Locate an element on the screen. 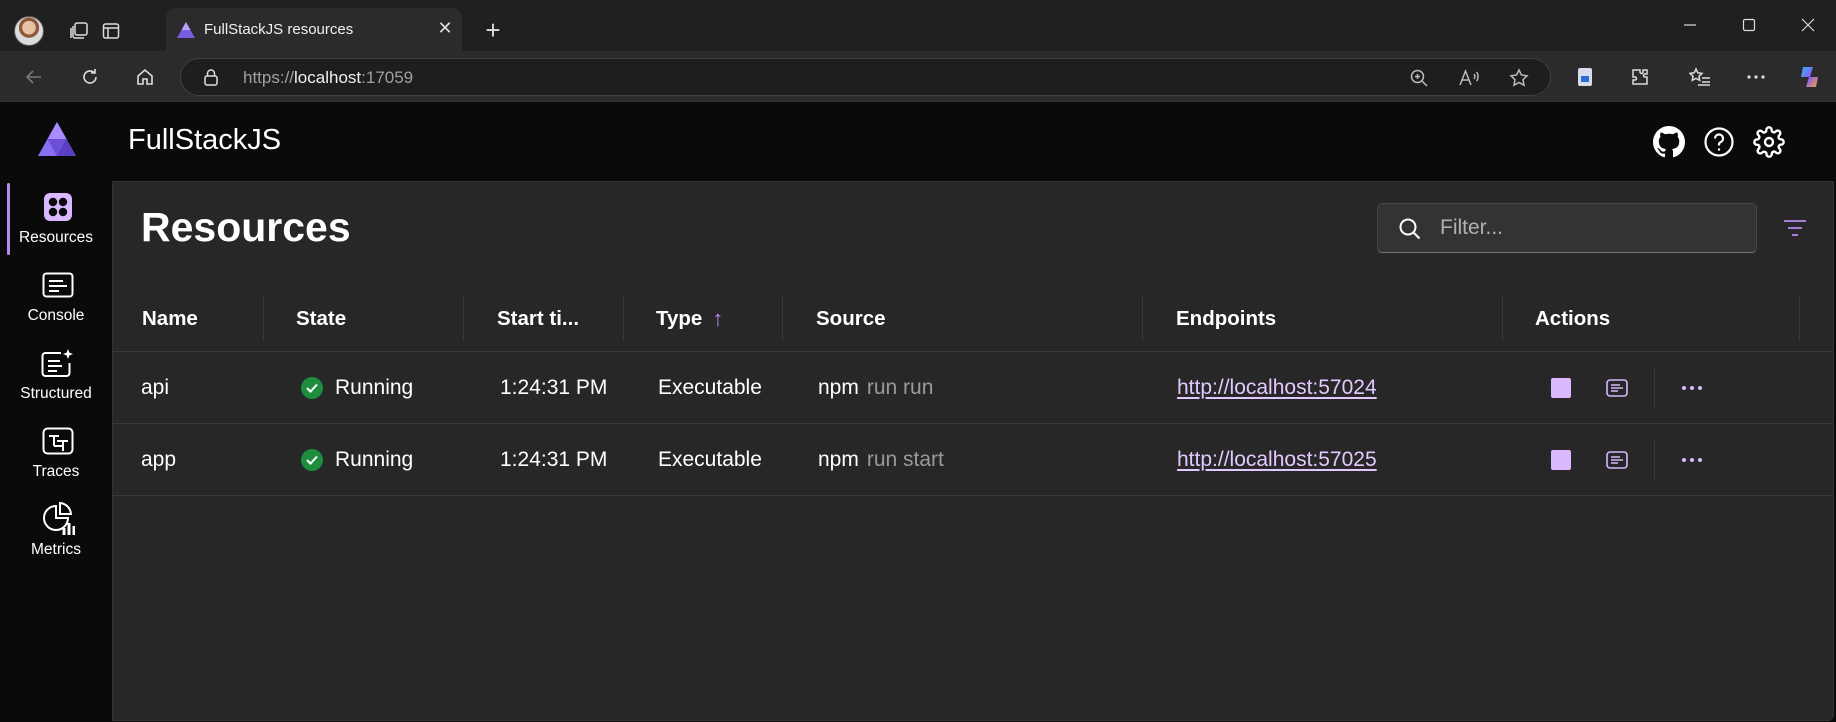 The width and height of the screenshot is (1836, 722). endpoint-link: http://localhost:57025 is located at coordinates (1277, 460).